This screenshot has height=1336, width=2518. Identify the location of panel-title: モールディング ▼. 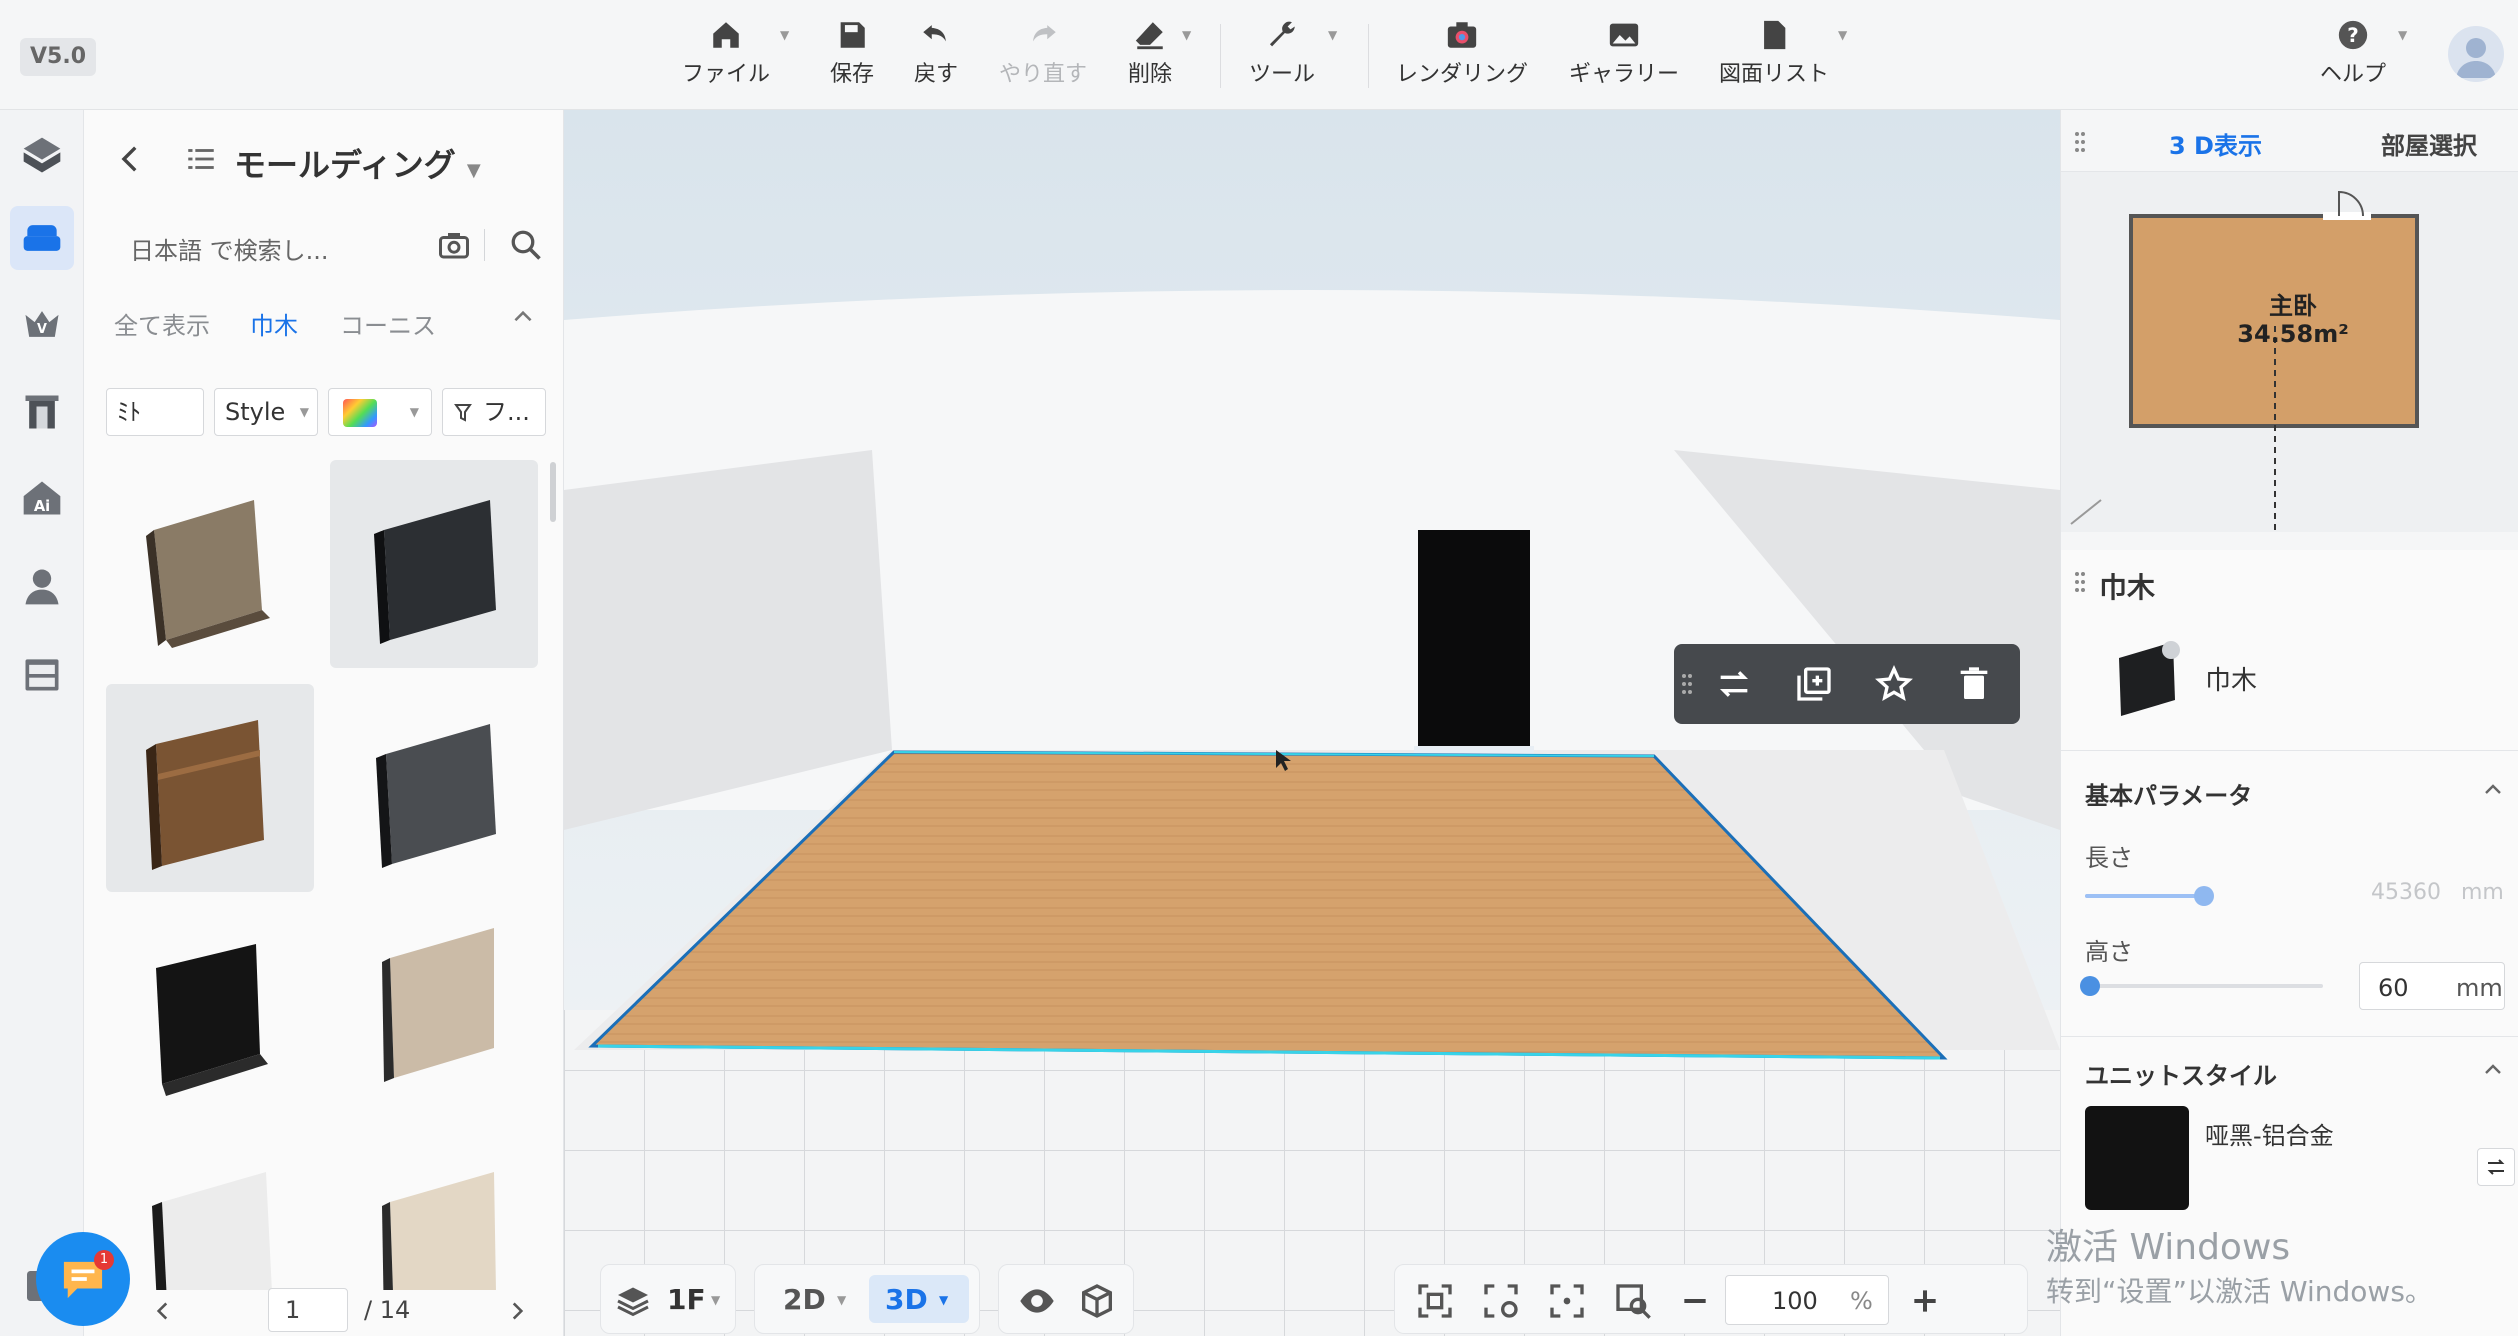
(357, 163).